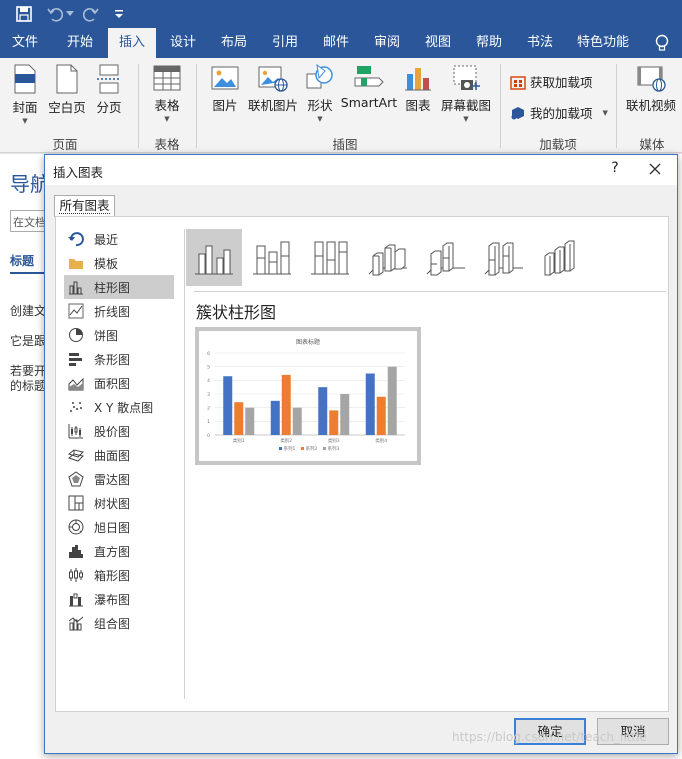 The width and height of the screenshot is (682, 759). What do you see at coordinates (438, 43) in the screenshot?
I see `tab-view: 视图` at bounding box center [438, 43].